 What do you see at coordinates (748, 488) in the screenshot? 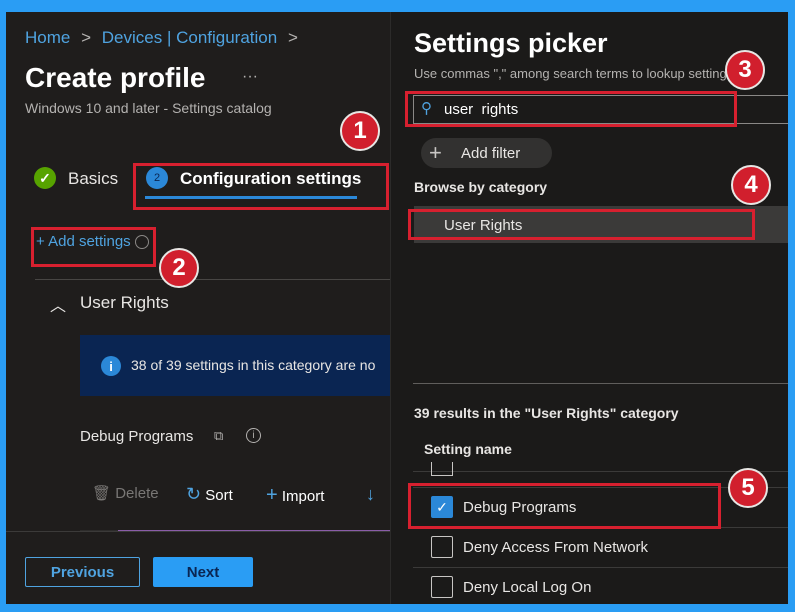
I see `annotation-badge-5: 5` at bounding box center [748, 488].